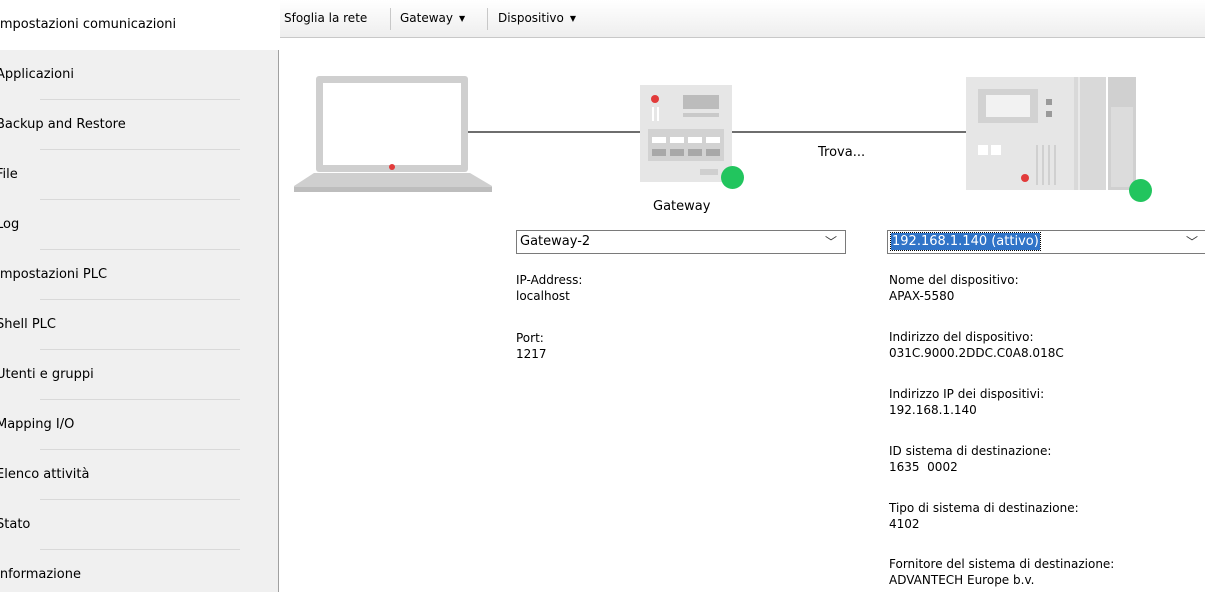  I want to click on sidebar-item-label: Backup and Restore, so click(63, 124).